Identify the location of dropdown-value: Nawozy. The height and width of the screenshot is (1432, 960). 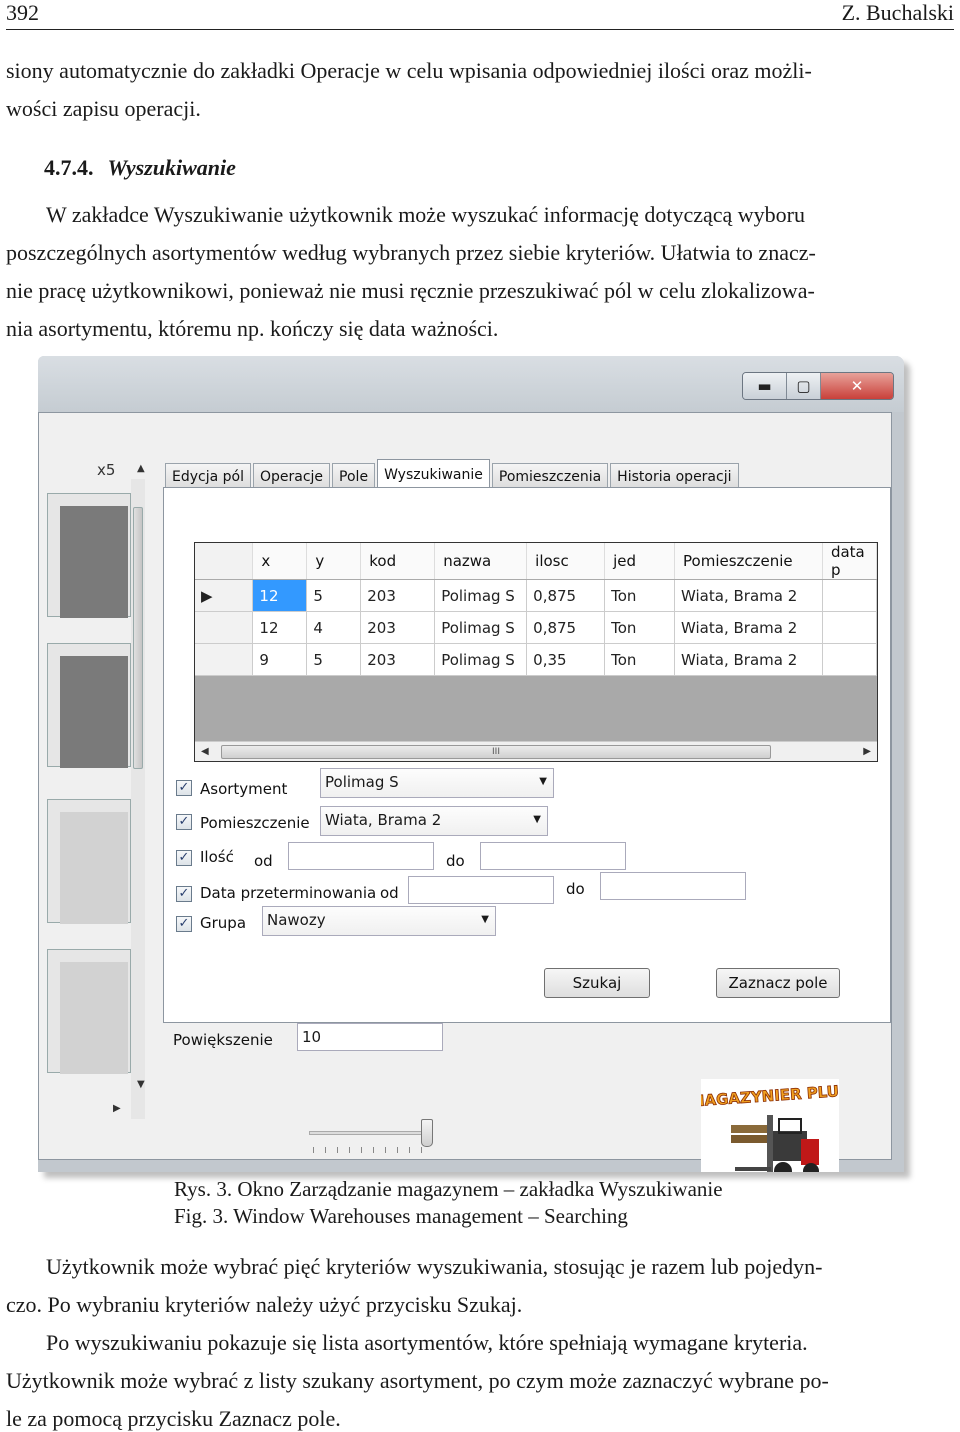
(296, 920).